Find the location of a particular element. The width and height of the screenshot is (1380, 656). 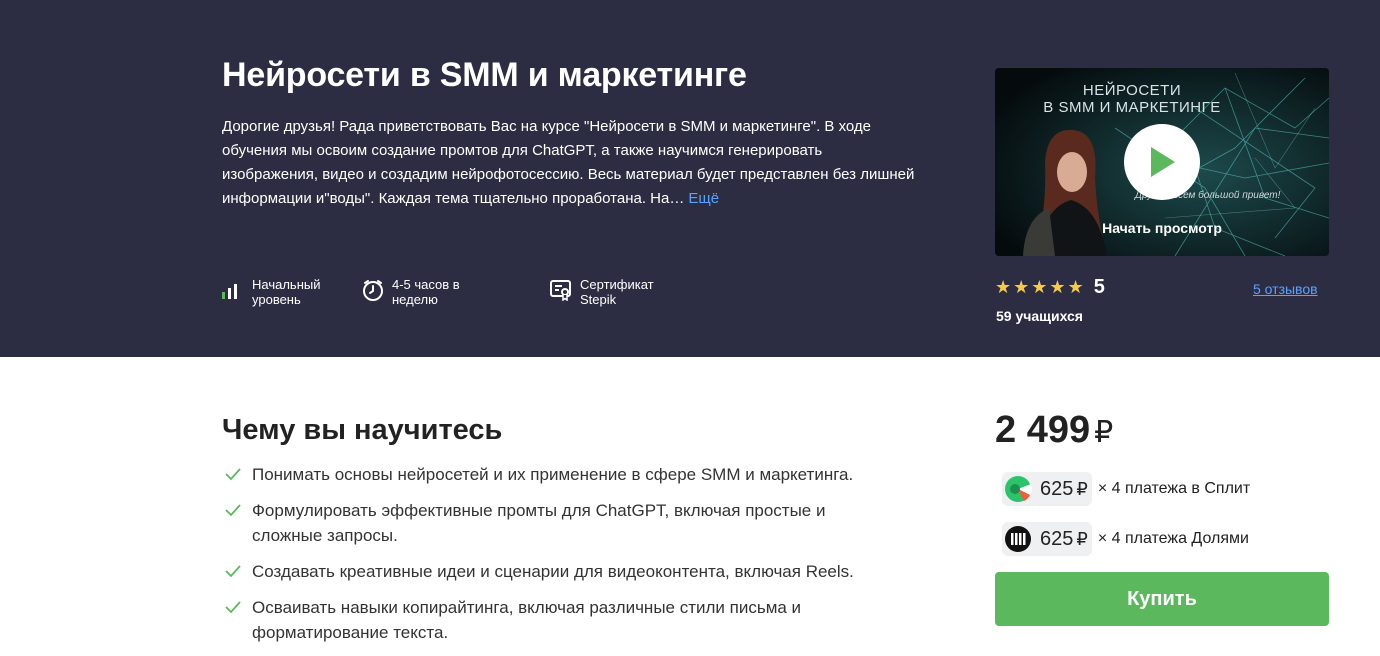

dolyami-amount-wrap: 625 ₽ is located at coordinates (1064, 539).